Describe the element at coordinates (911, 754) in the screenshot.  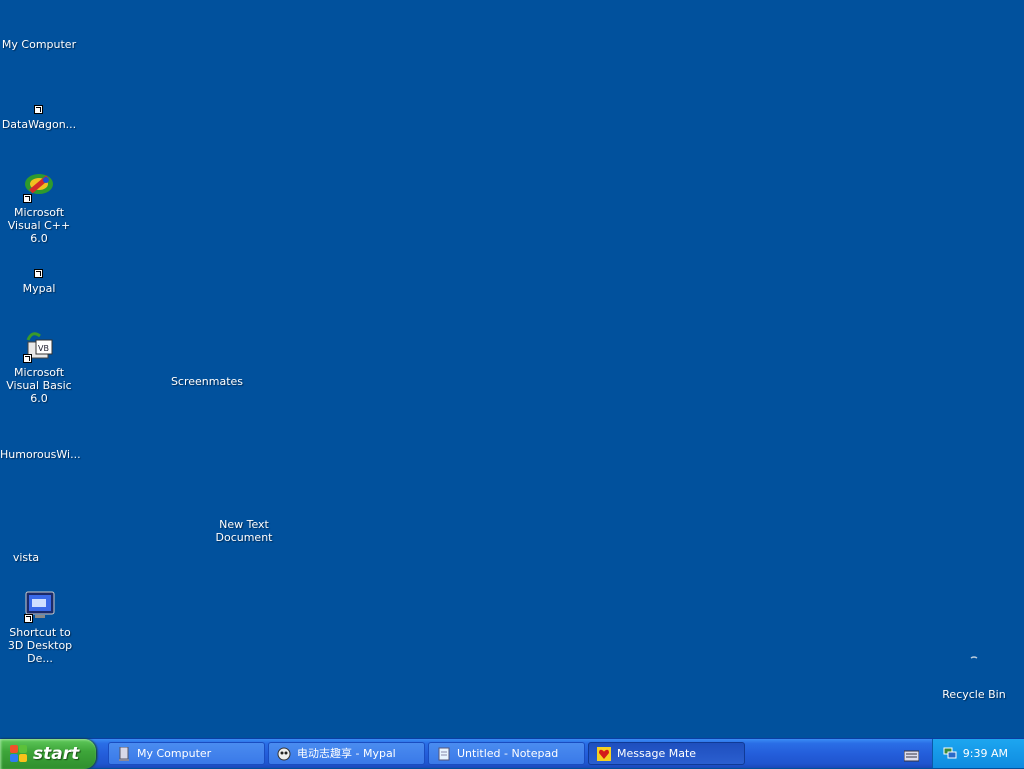
I see `keyboard-icon` at that location.